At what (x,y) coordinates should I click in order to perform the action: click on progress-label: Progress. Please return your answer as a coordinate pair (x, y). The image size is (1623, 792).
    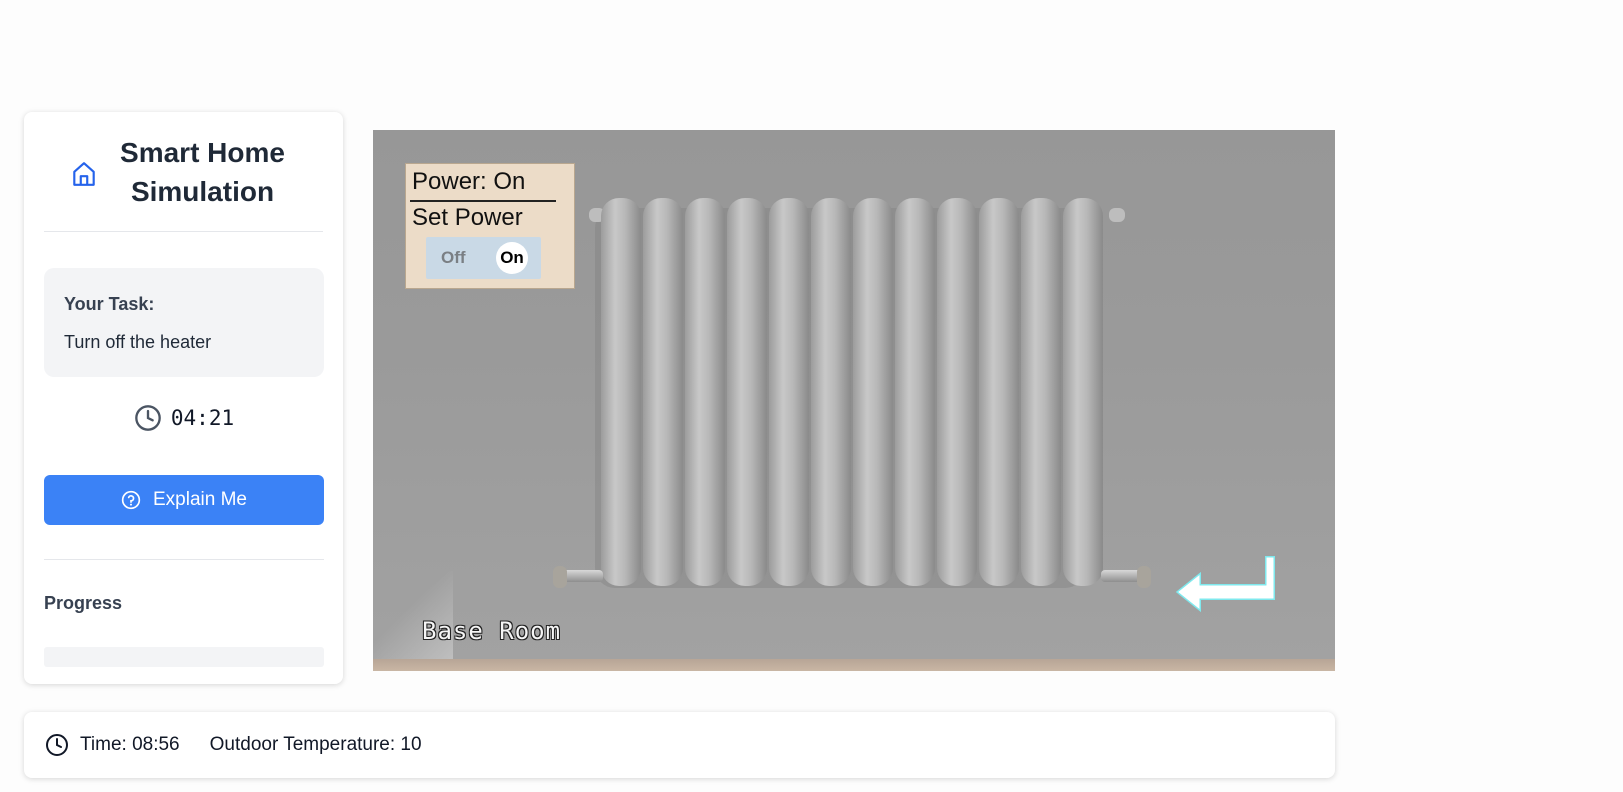
    Looking at the image, I should click on (83, 603).